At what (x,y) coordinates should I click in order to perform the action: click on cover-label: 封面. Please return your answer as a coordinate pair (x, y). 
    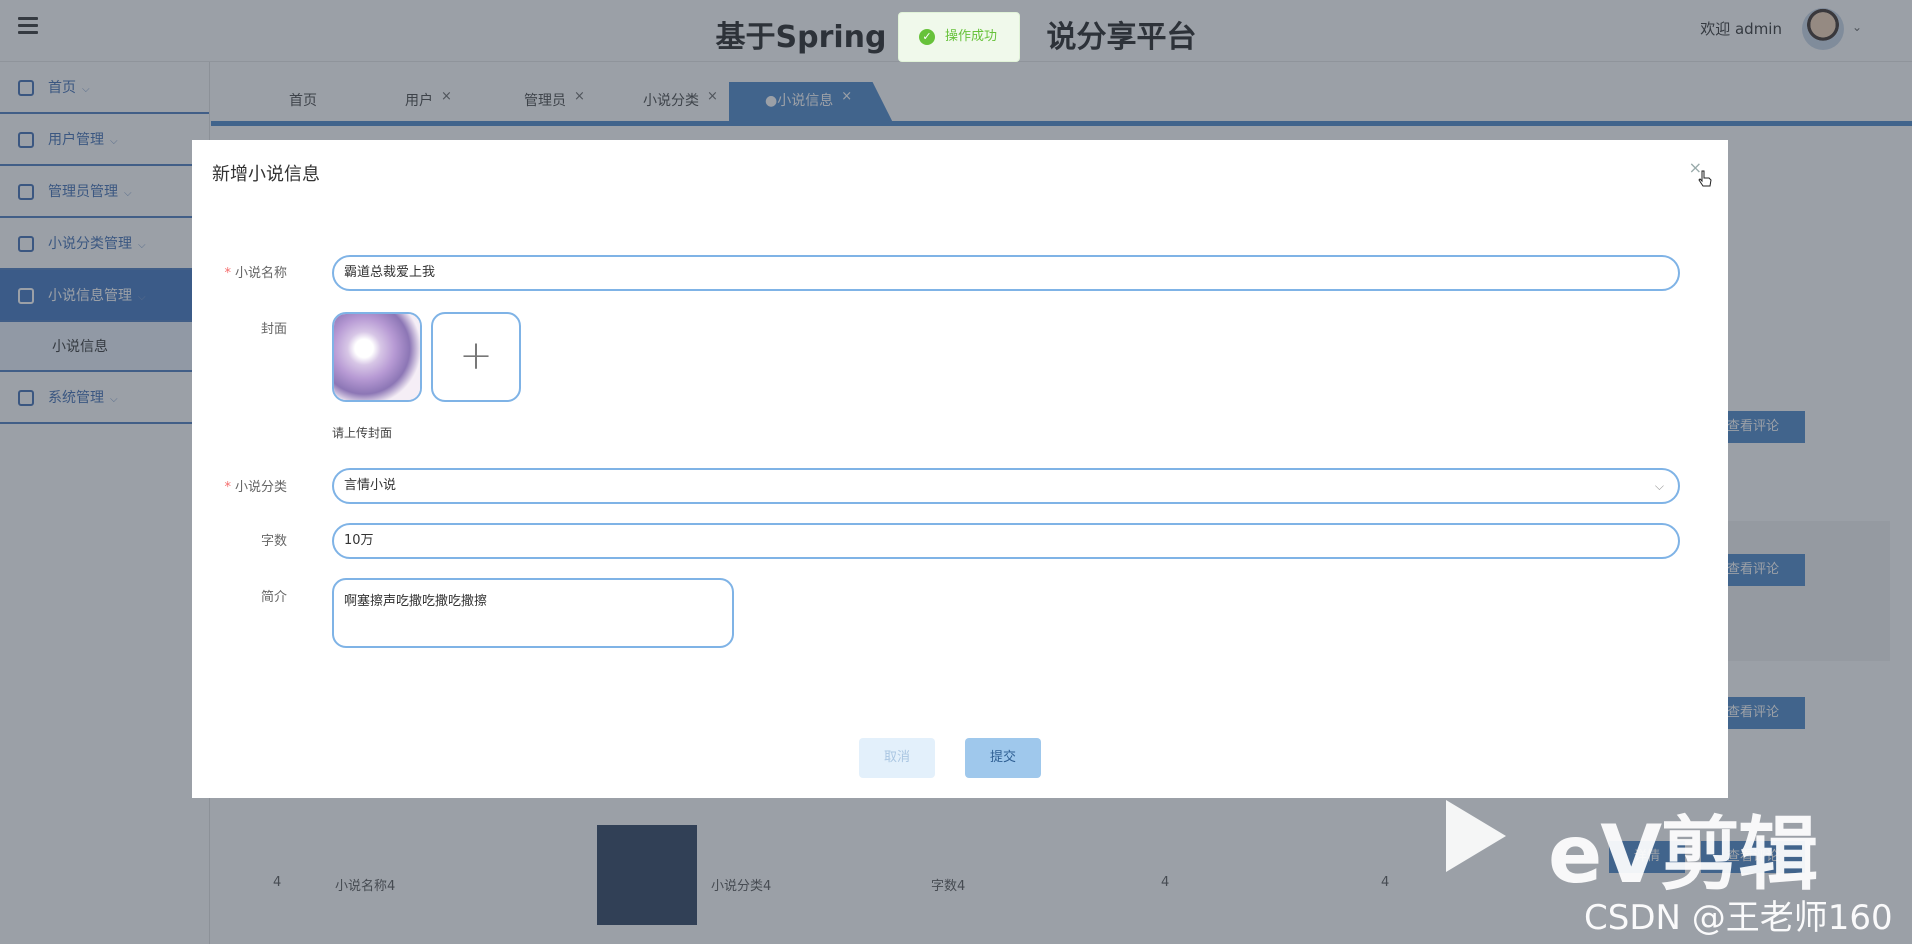
    Looking at the image, I should click on (273, 329).